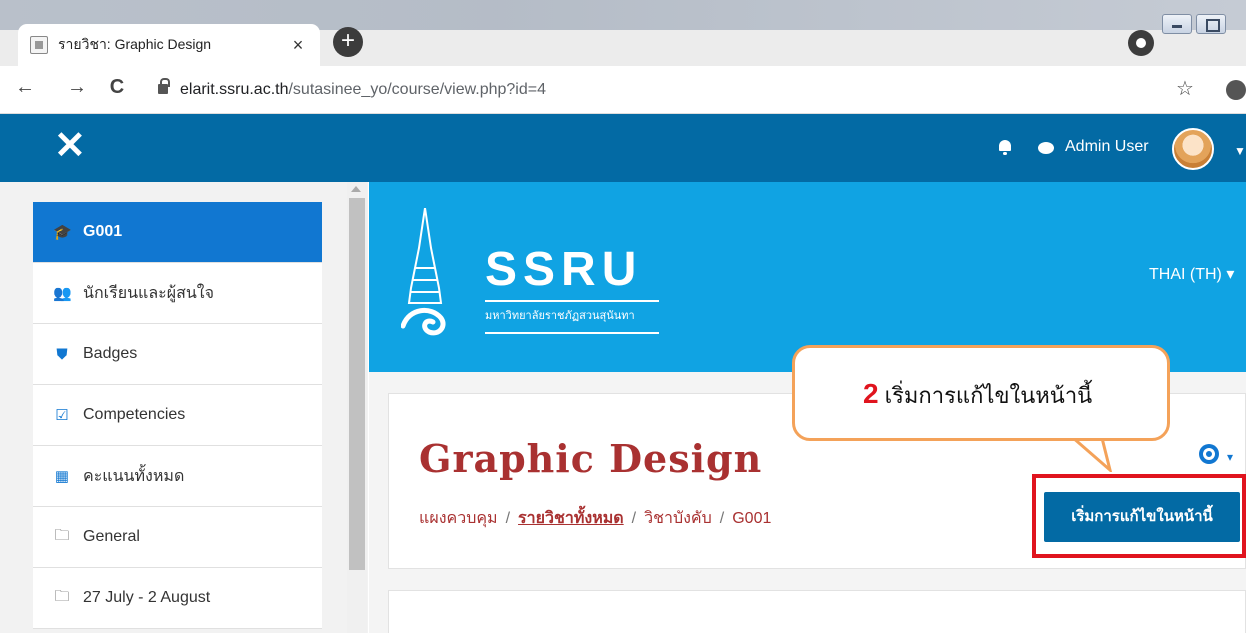  I want to click on language-menu: THAI (TH) ▾, so click(1191, 274).